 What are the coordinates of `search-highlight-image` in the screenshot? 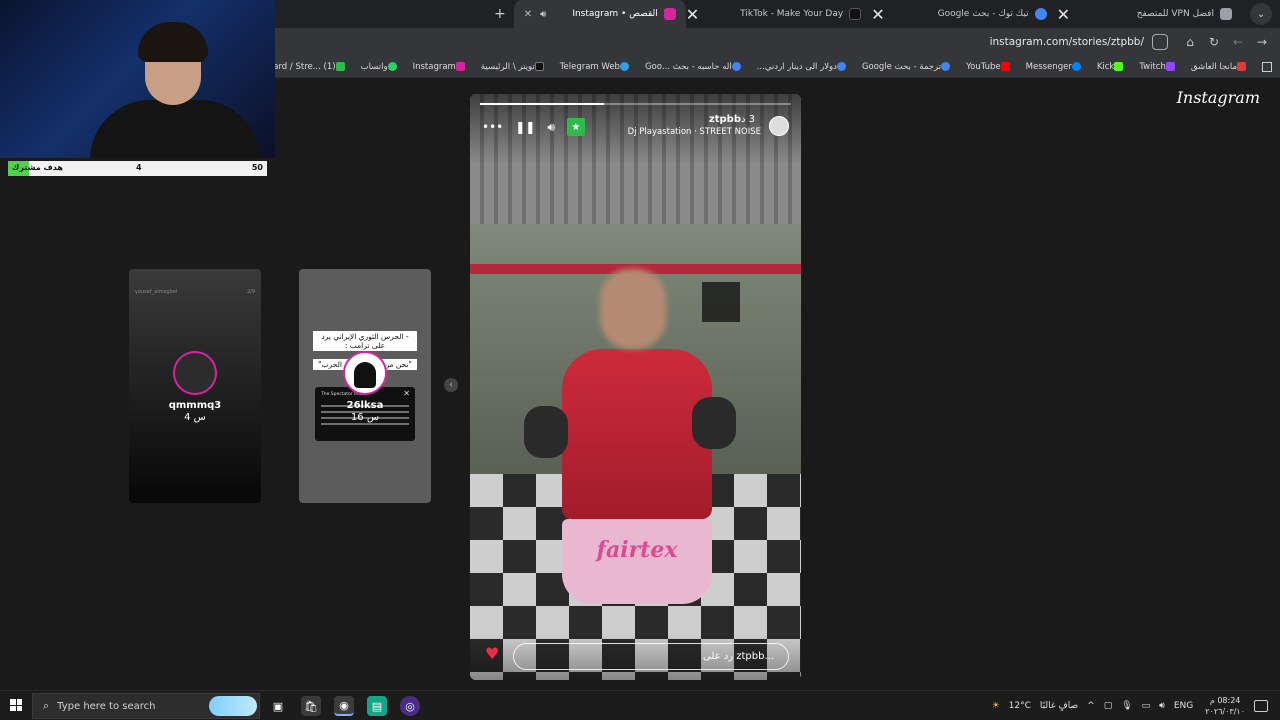 It's located at (233, 706).